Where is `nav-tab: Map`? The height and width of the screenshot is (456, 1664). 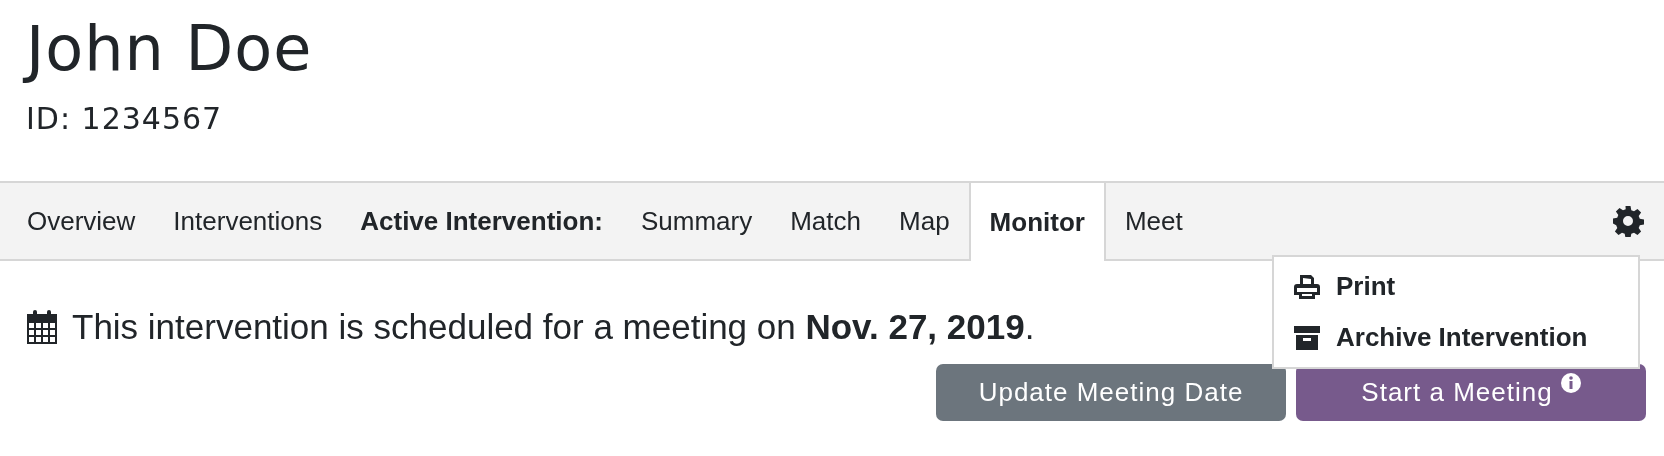 nav-tab: Map is located at coordinates (924, 221).